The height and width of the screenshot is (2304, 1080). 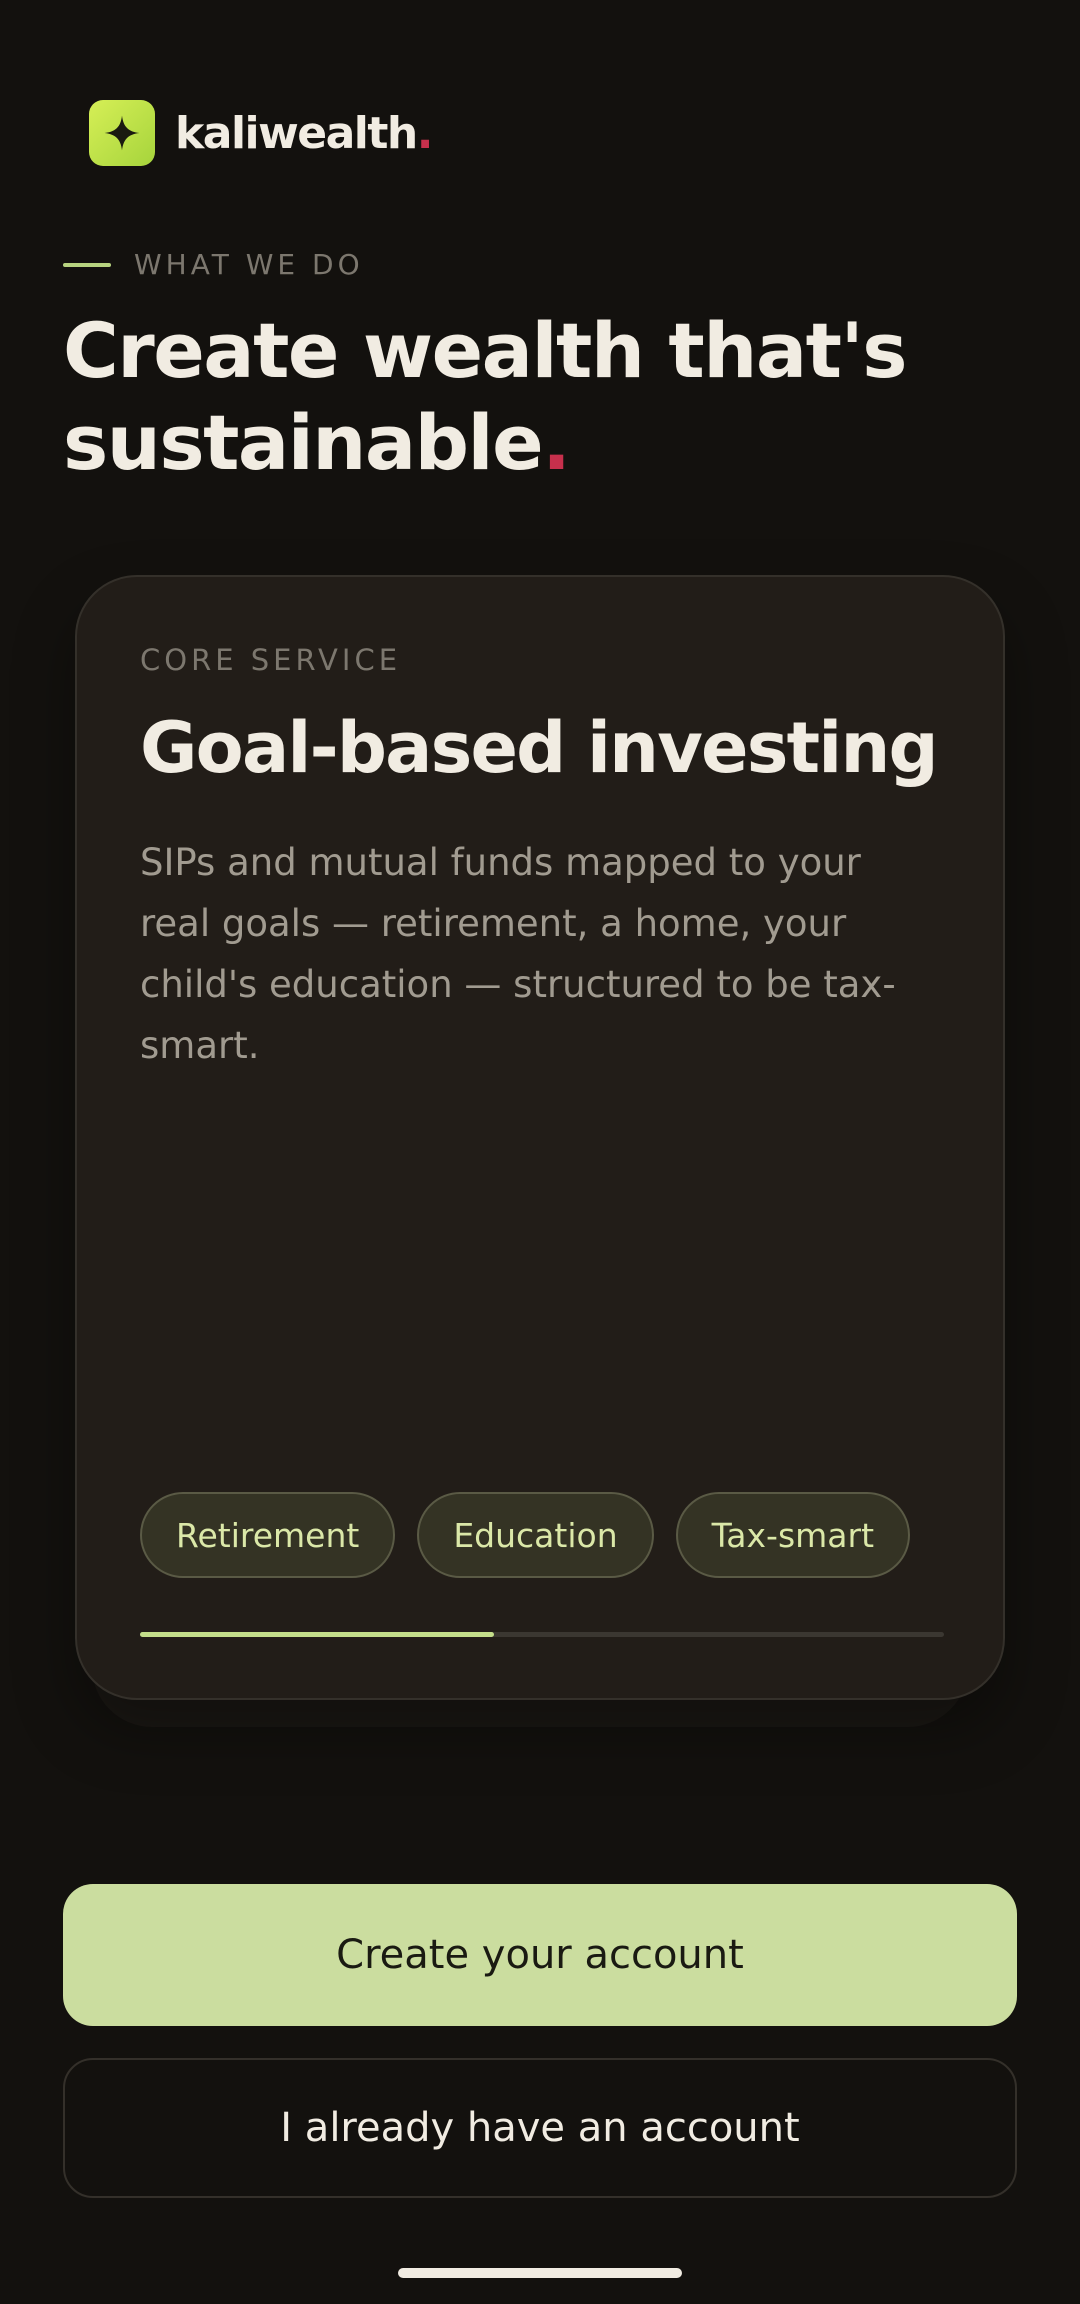 I want to click on carousel-progress-fill, so click(x=317, y=1634).